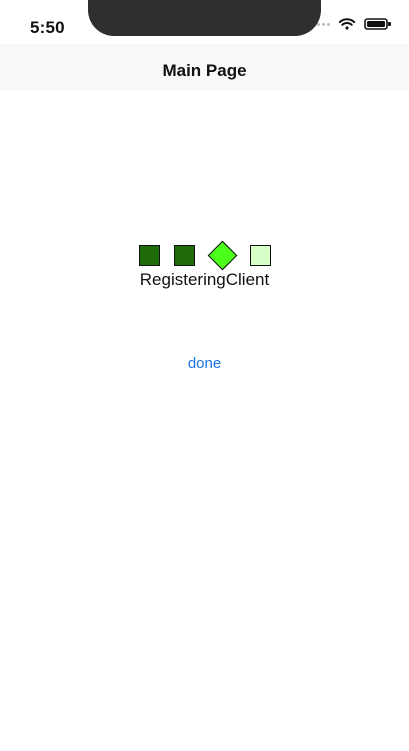 The height and width of the screenshot is (751, 409). I want to click on client-state-label: RegisteringClient, so click(204, 279).